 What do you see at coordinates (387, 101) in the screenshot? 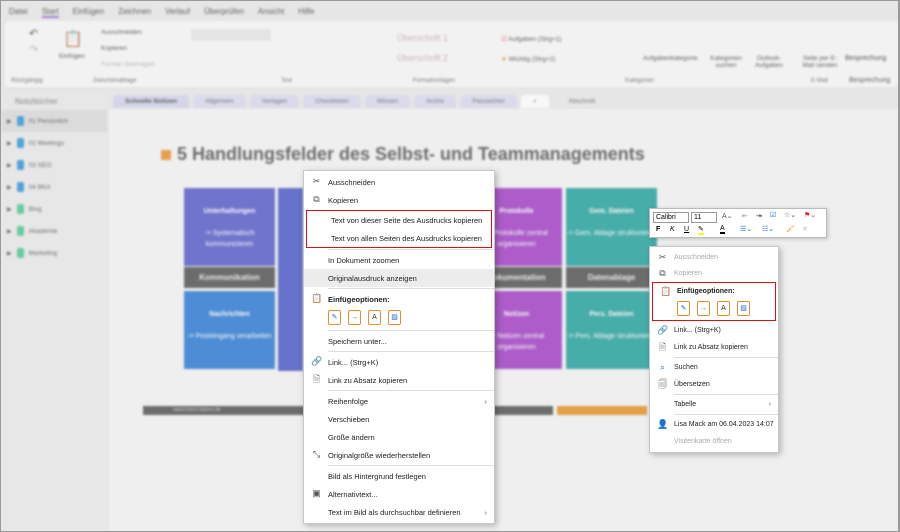
I see `tab-wissen: Wissen` at bounding box center [387, 101].